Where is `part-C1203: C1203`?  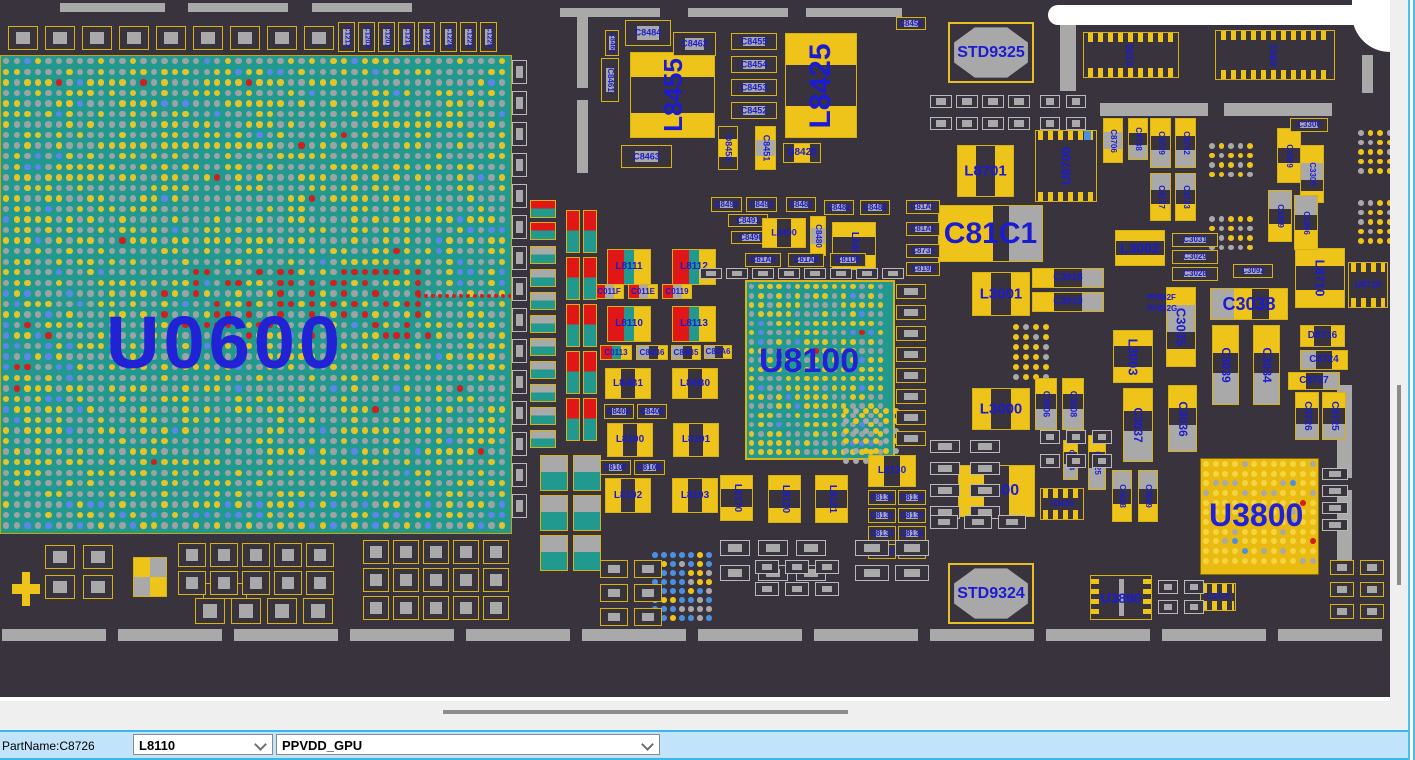 part-C1203: C1203 is located at coordinates (366, 37).